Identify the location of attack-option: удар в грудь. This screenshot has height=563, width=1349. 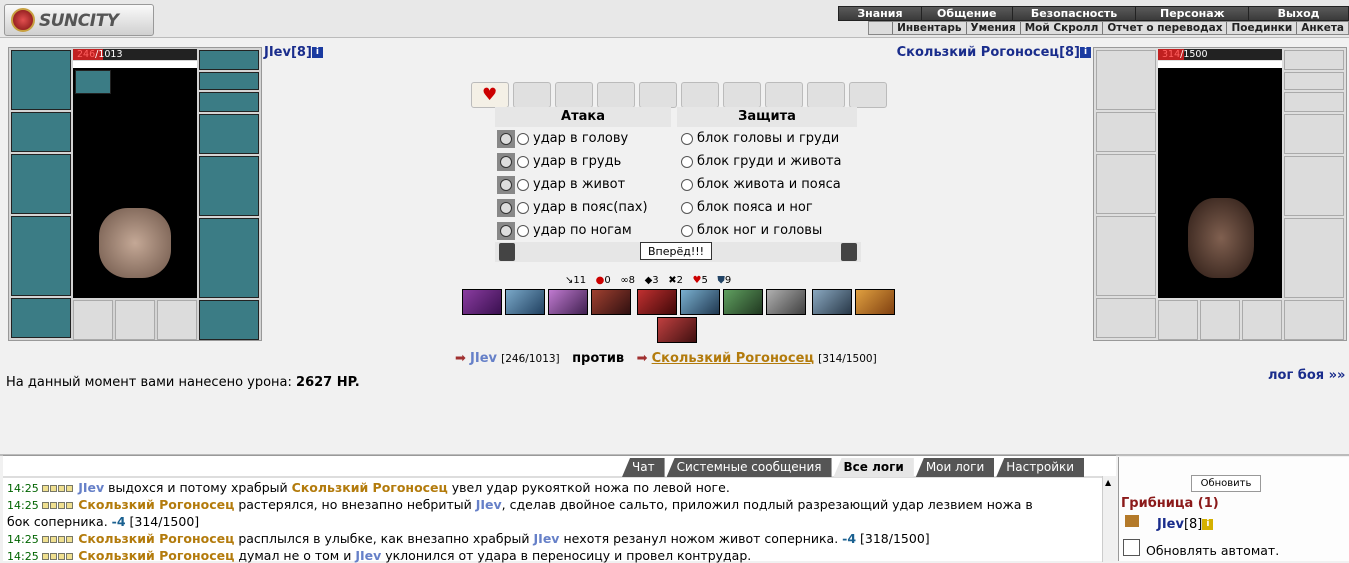
(559, 162).